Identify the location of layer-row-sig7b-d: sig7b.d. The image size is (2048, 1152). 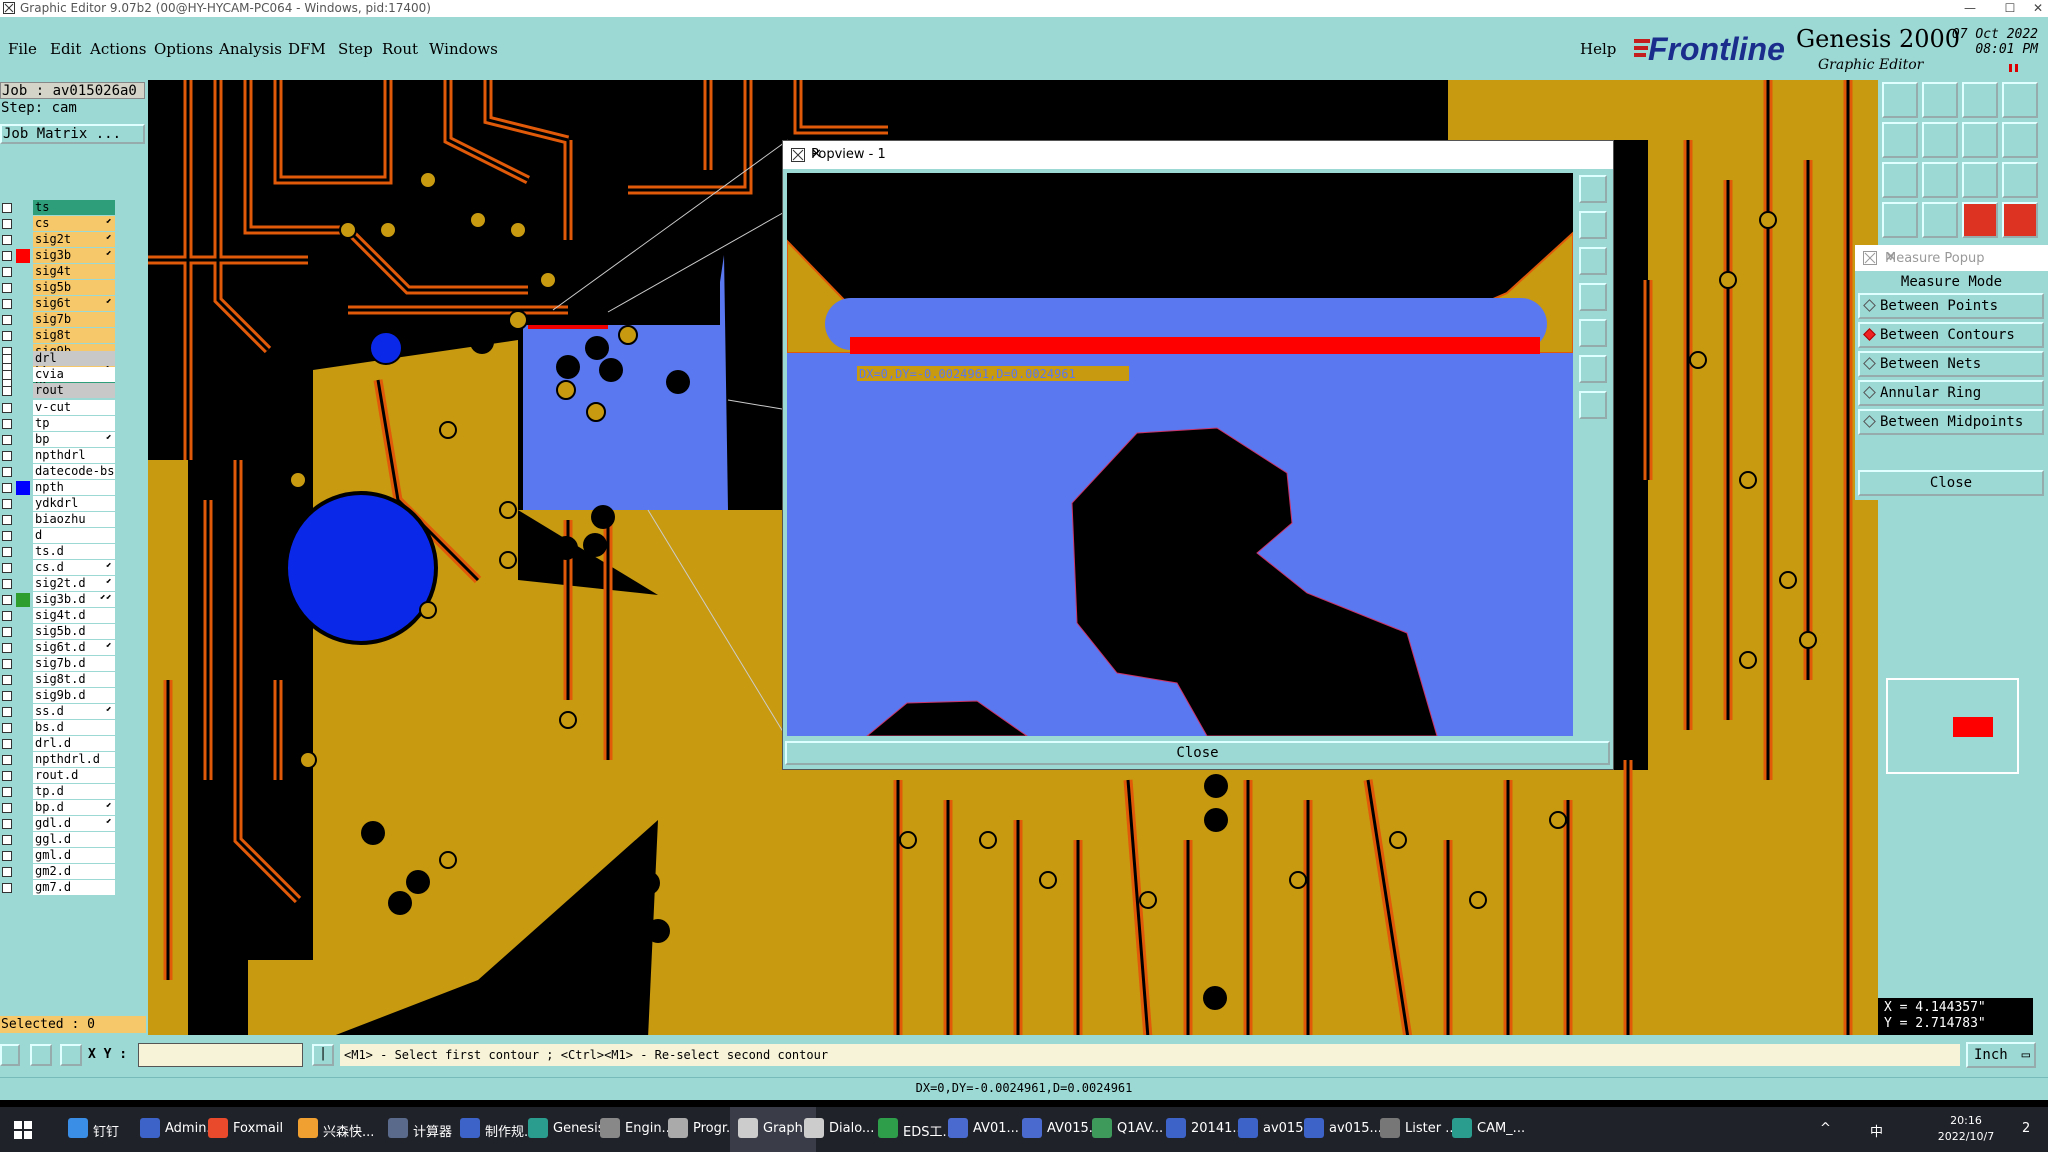
(59, 664).